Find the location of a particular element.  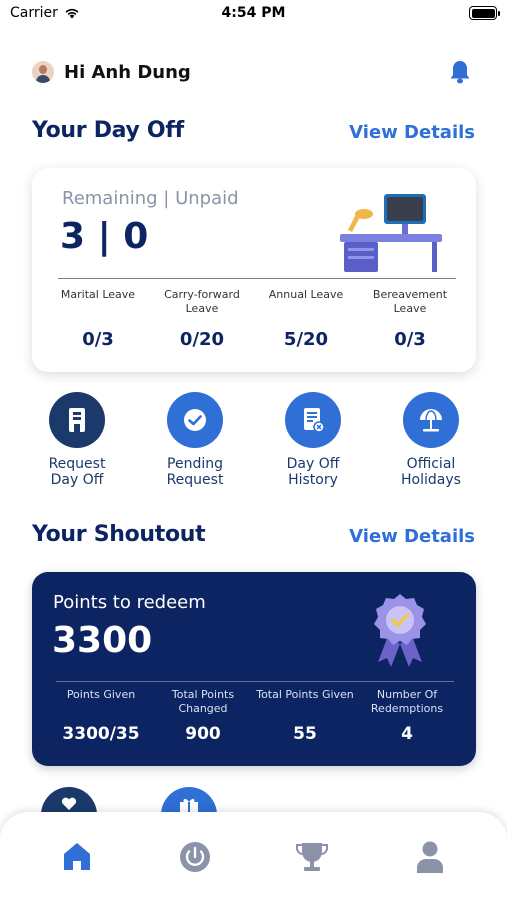

check-icon is located at coordinates (195, 420).